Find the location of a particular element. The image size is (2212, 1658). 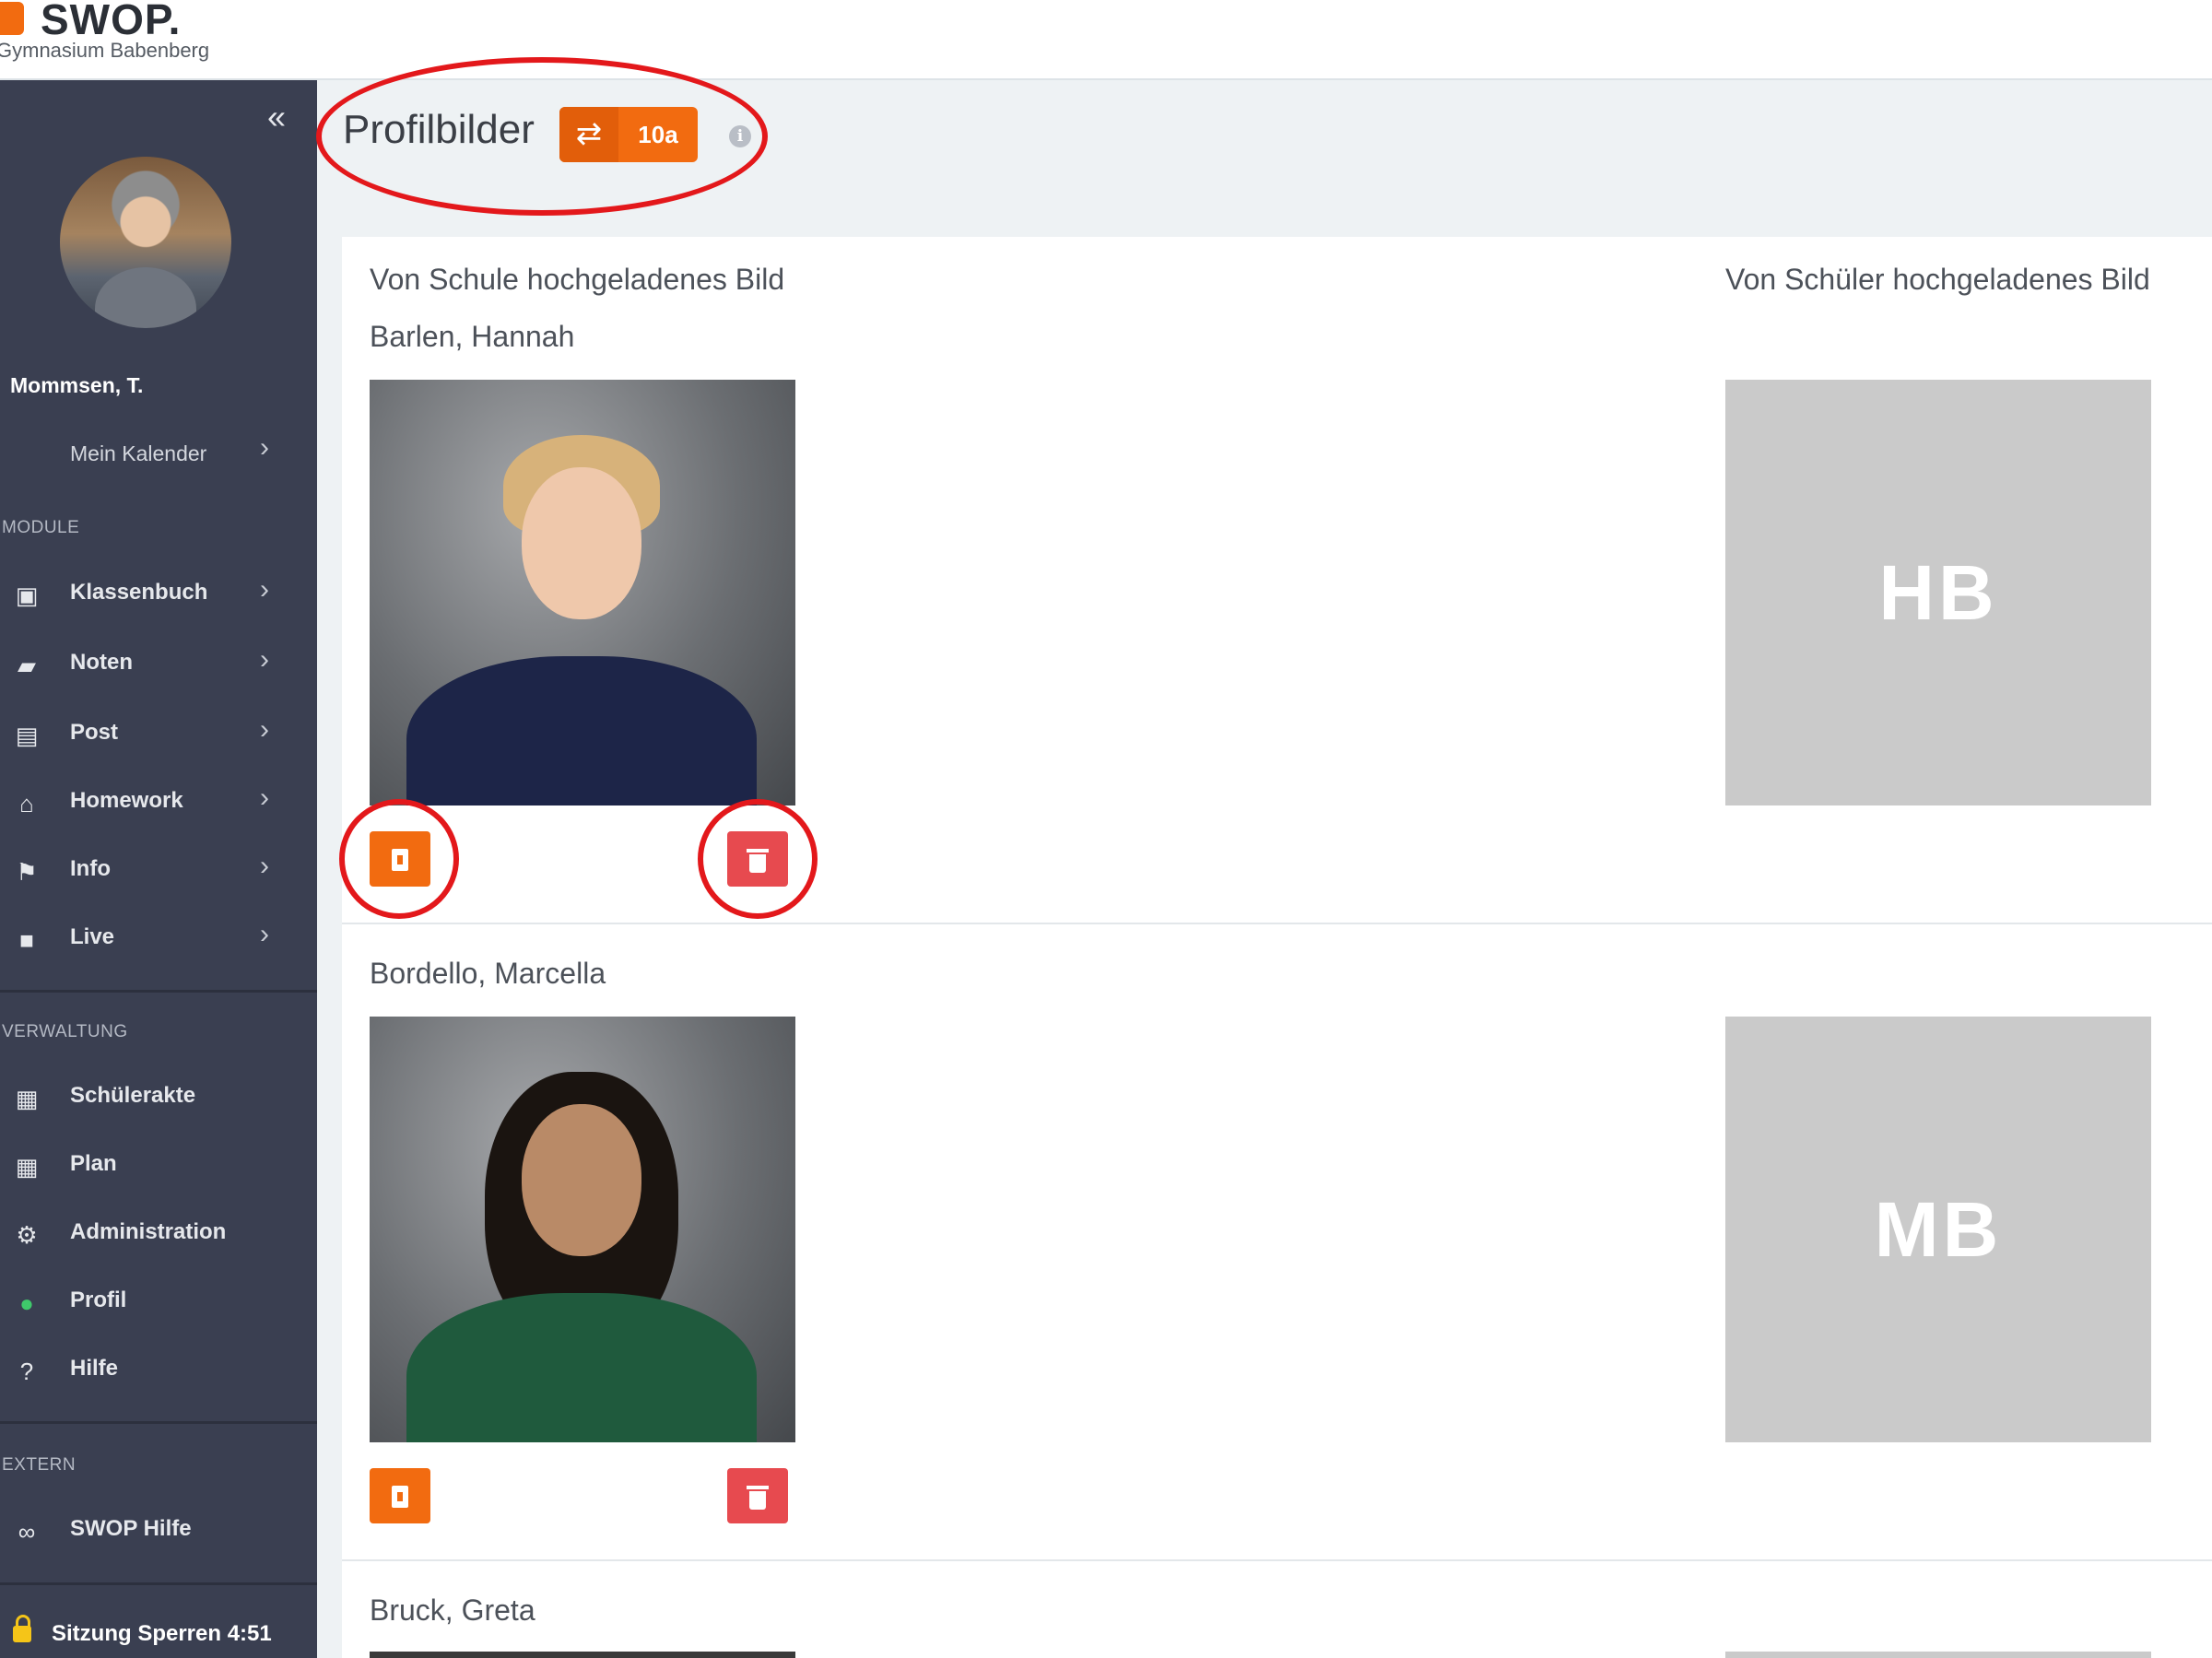

sidebar-item-swop-hilfe: ∞ SWOP Hilfe is located at coordinates (158, 1535).